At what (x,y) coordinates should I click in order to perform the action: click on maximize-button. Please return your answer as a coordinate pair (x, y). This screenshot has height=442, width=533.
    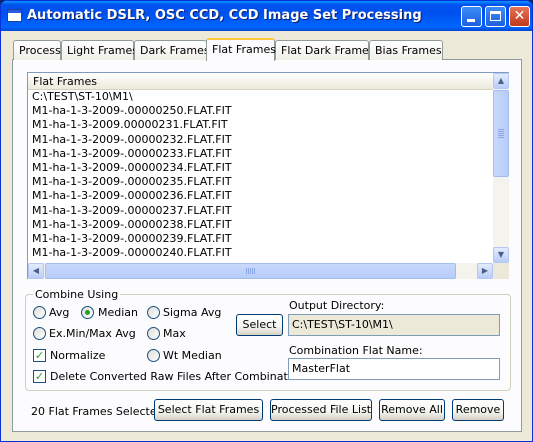
    Looking at the image, I should click on (495, 16).